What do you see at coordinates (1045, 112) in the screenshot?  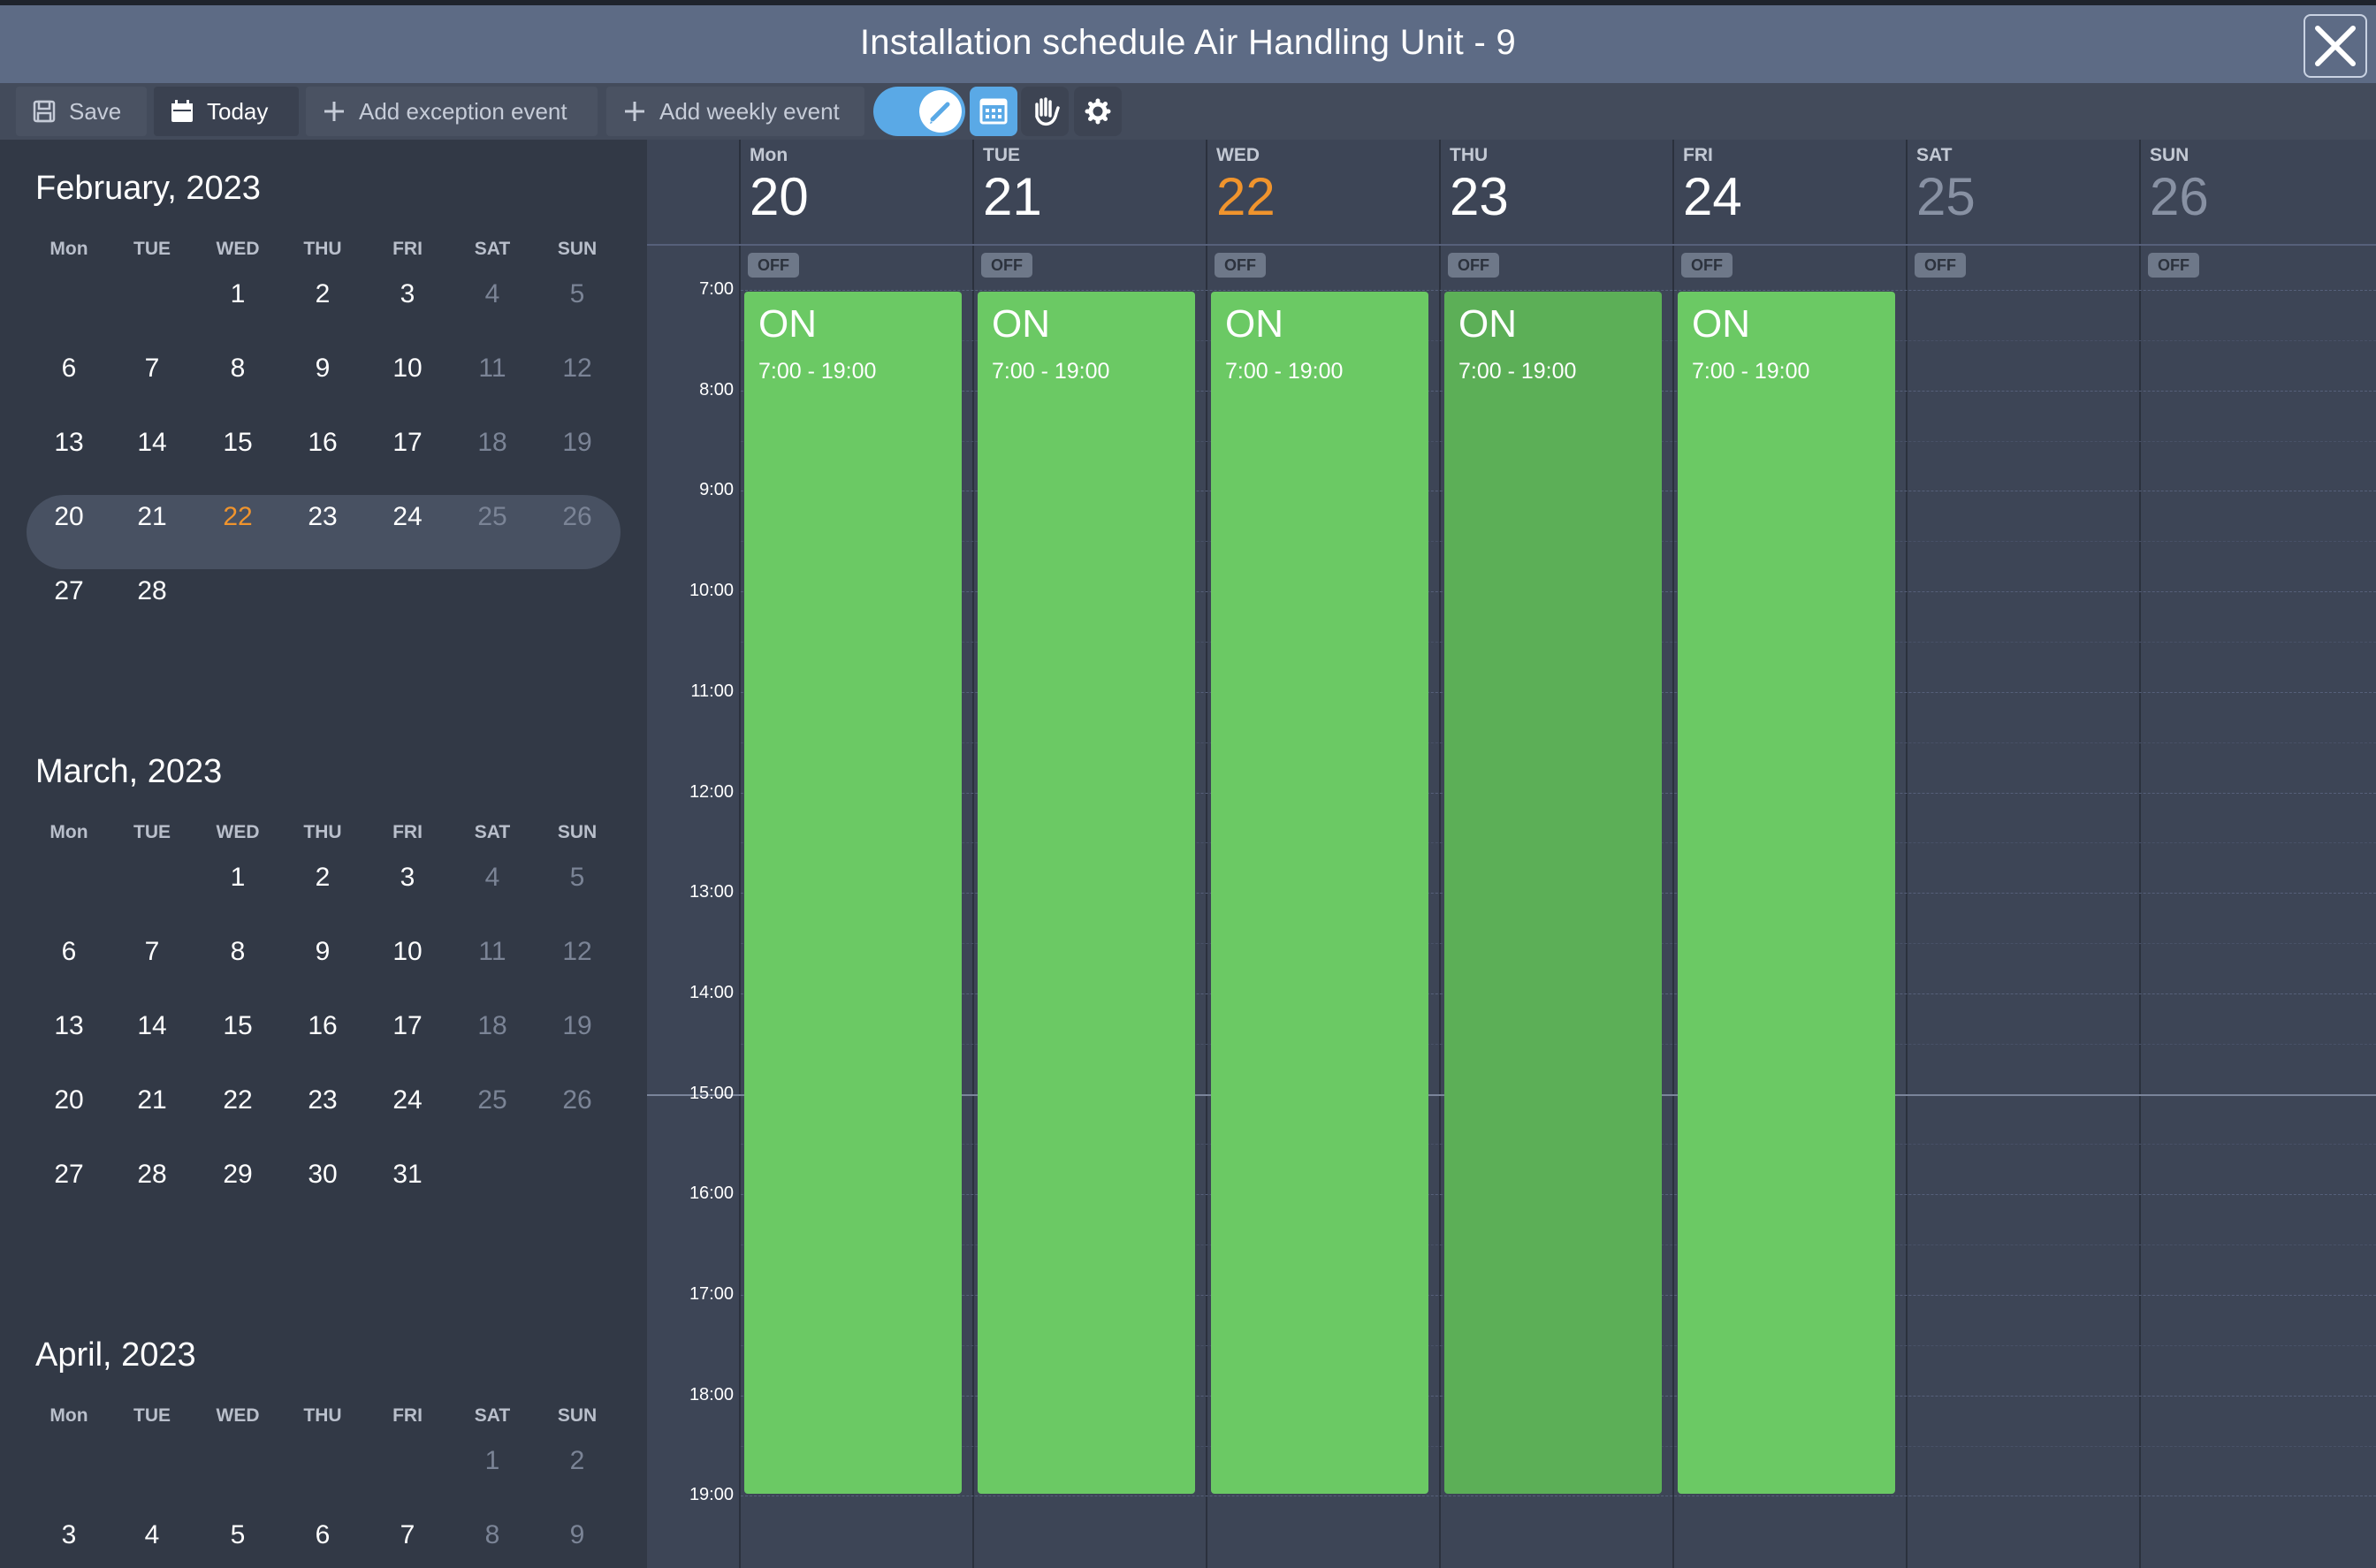 I see `manual-override-button` at bounding box center [1045, 112].